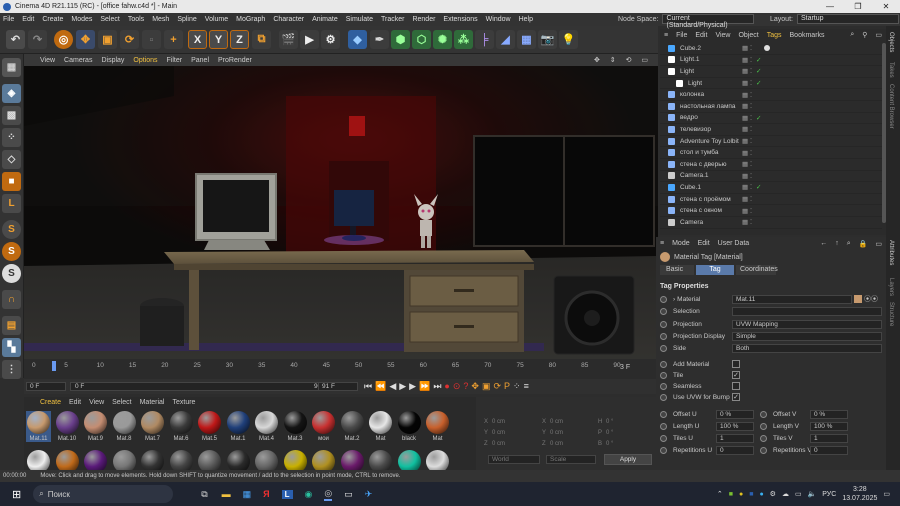 The image size is (900, 506). I want to click on menu-tracker: Tracker, so click(392, 19).